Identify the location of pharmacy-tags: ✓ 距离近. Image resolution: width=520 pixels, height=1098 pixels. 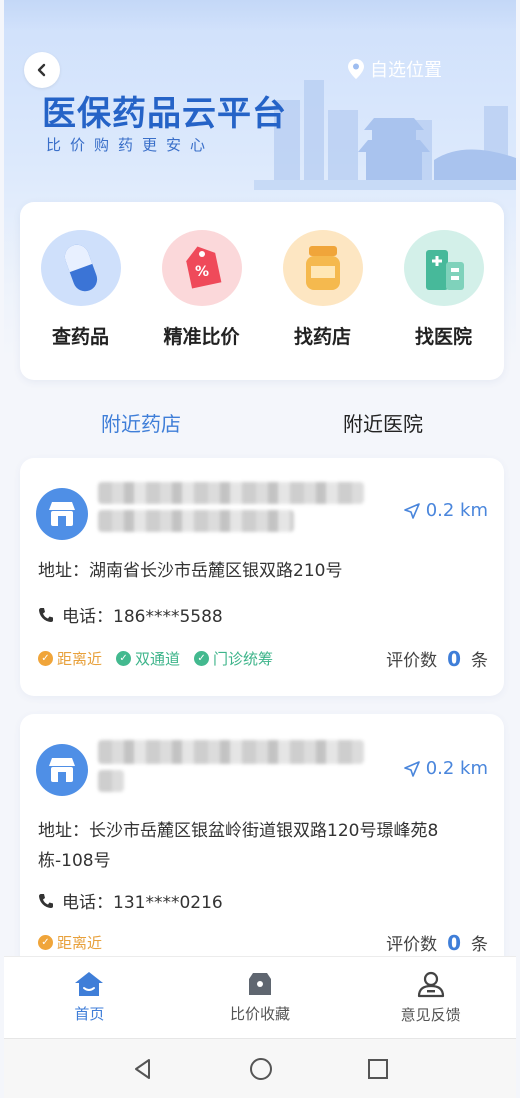
(70, 942).